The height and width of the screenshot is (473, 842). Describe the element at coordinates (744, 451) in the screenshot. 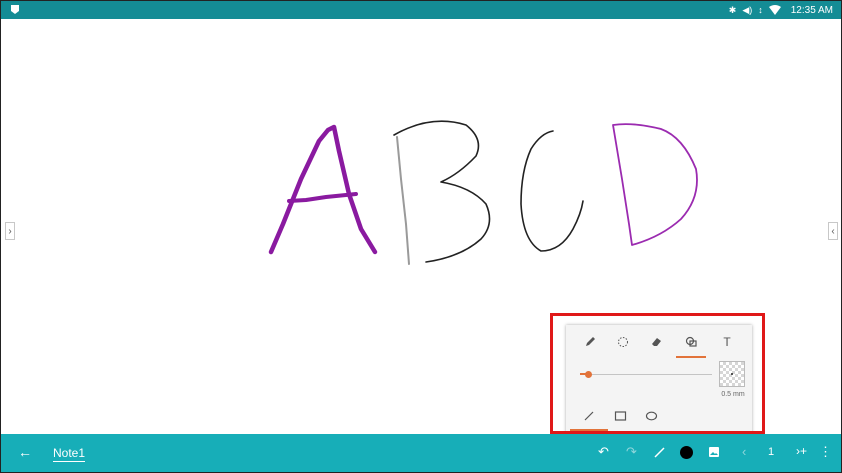

I see `previous-page-icon: ‹` at that location.